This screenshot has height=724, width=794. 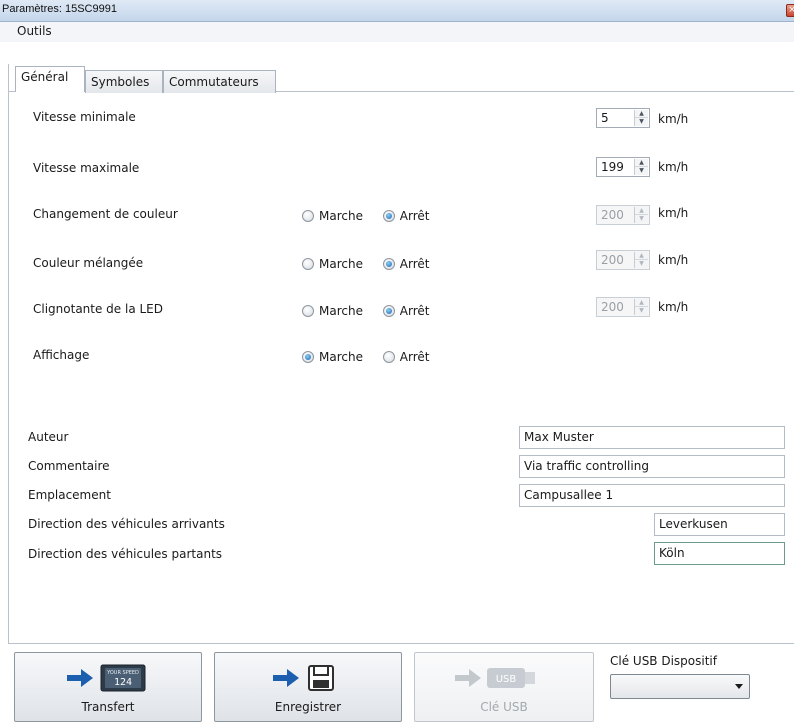 I want to click on title-bar: Paramètres: 15SC9991 ×, so click(x=397, y=11).